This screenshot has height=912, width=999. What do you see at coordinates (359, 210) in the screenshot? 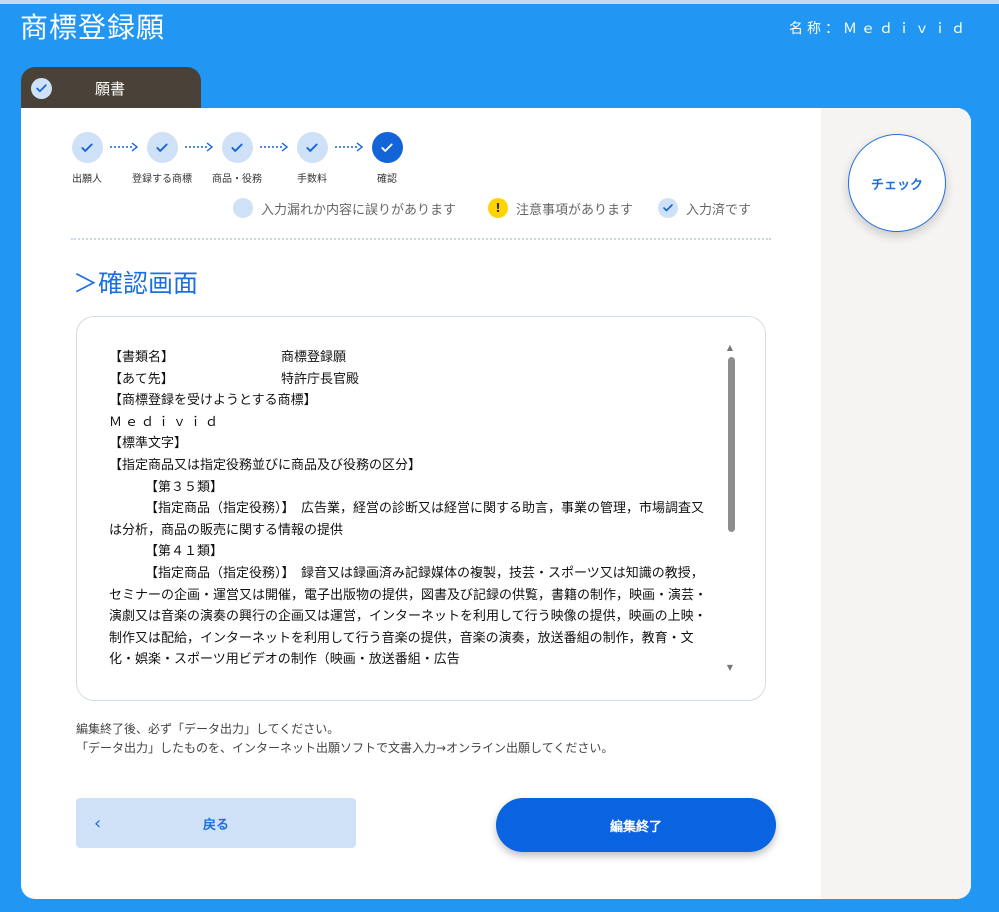
I see `legend-error-text: 入力漏れか内容に誤りがあります` at bounding box center [359, 210].